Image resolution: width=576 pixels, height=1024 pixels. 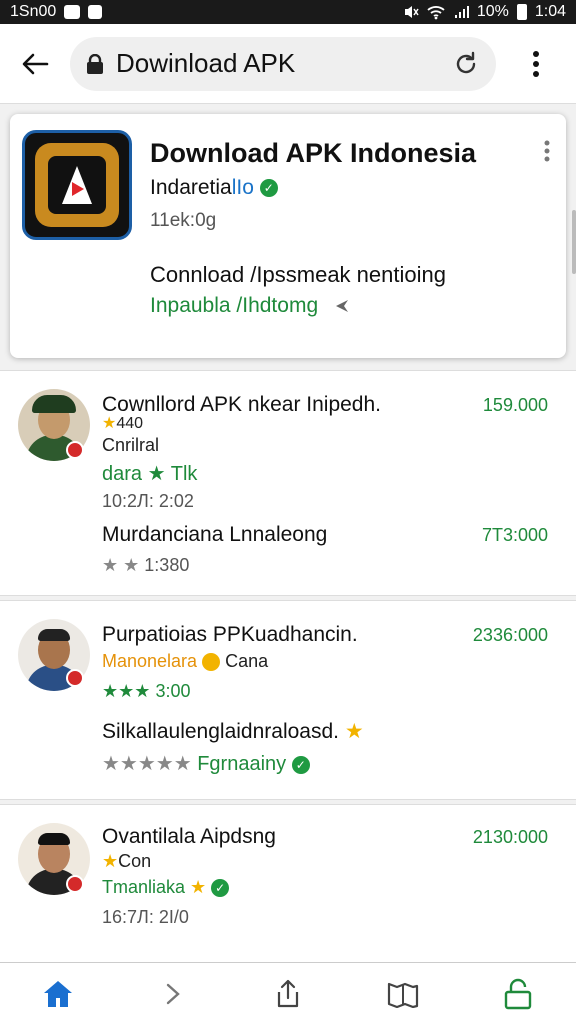 I want to click on item-developer: Tmanliaka ★ ✓, so click(x=166, y=887).